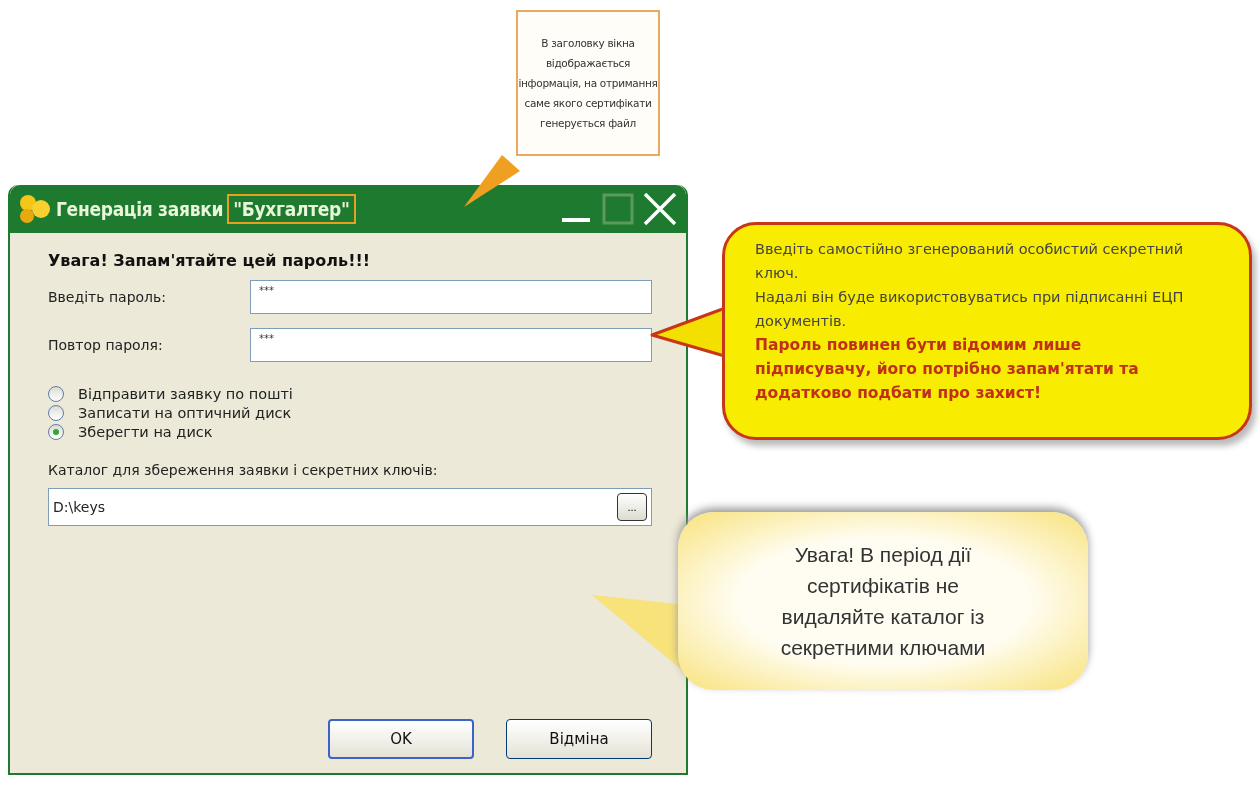 This screenshot has height=789, width=1260. Describe the element at coordinates (947, 369) in the screenshot. I see `callout-text: Пароль повинен бути відомим лише підписувачу, його потрібно запам'ятати та додатково подбати про захист!` at that location.